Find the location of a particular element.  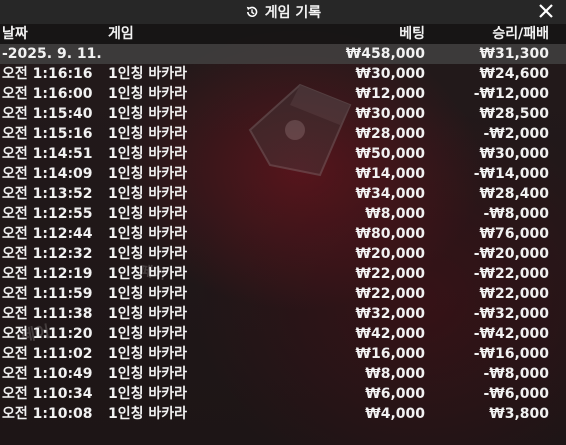

row-time: 오전 1:11:20 is located at coordinates (47, 334).